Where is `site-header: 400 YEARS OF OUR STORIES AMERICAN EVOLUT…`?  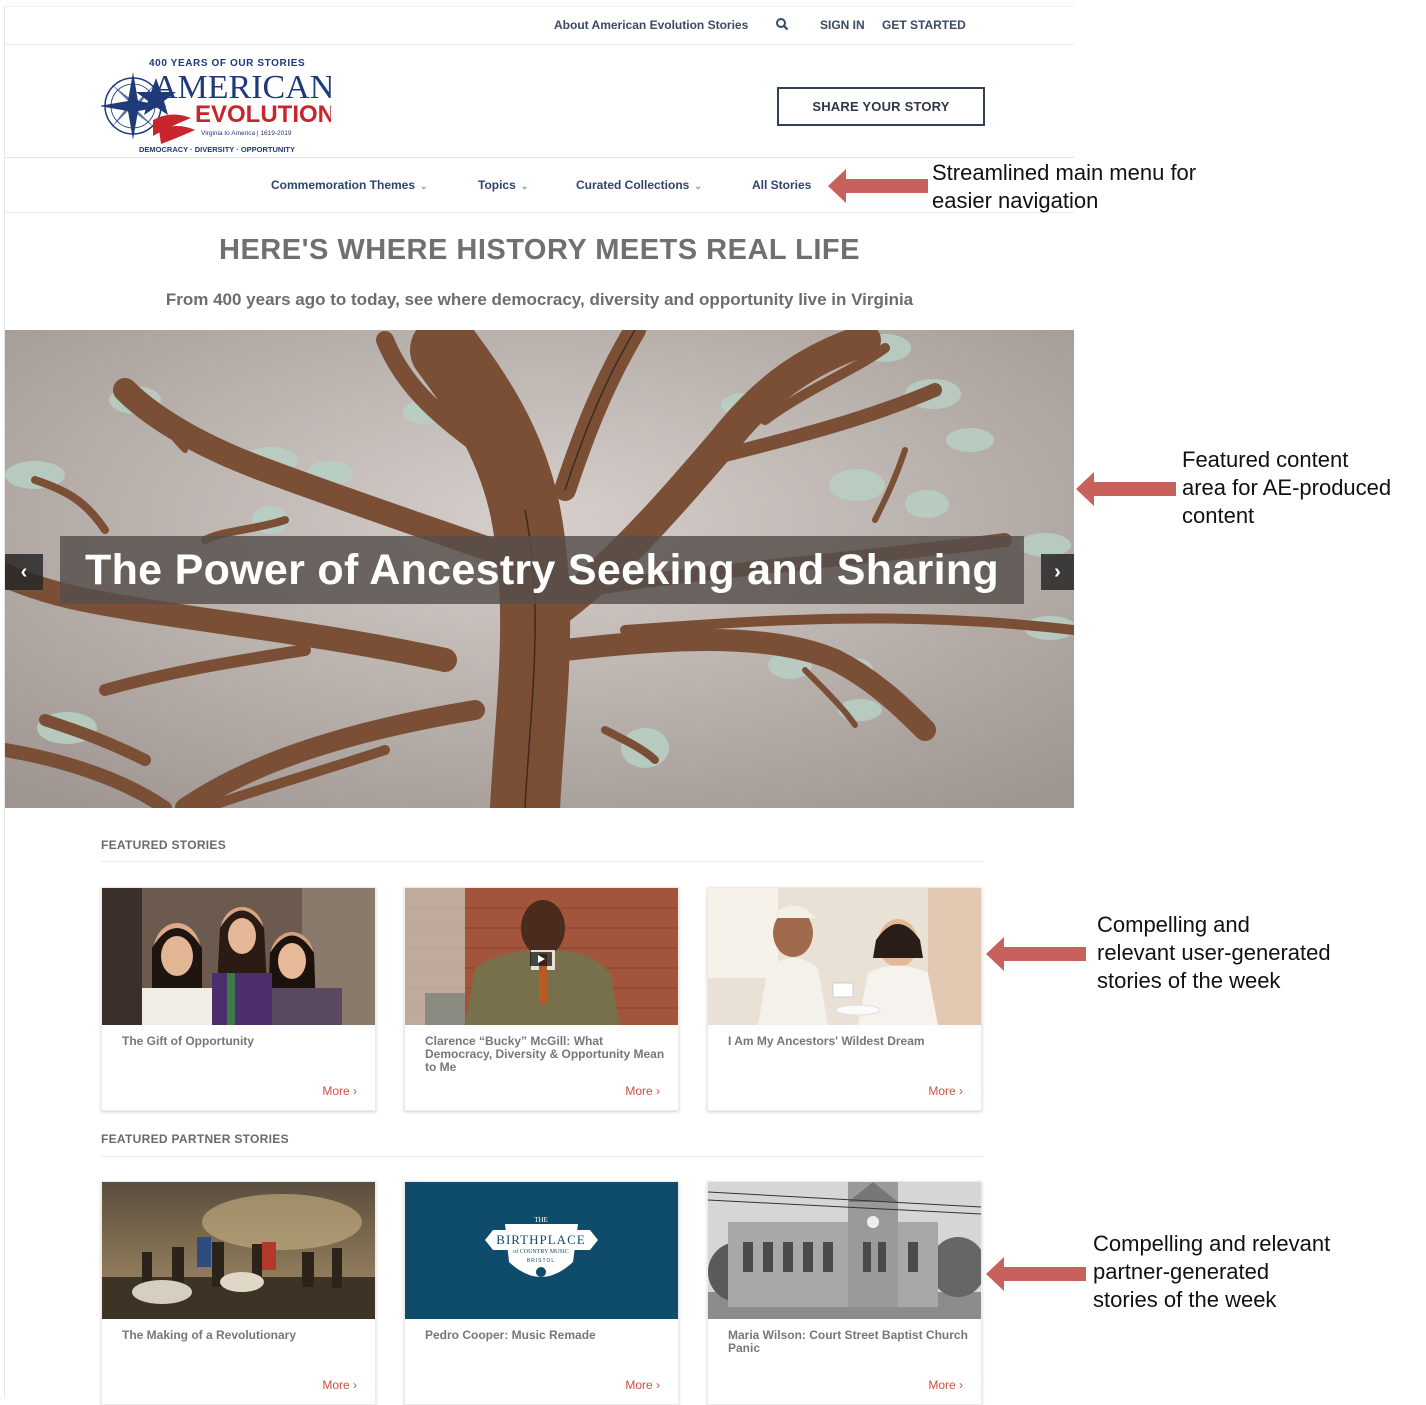 site-header: 400 YEARS OF OUR STORIES AMERICAN EVOLUT… is located at coordinates (539, 101).